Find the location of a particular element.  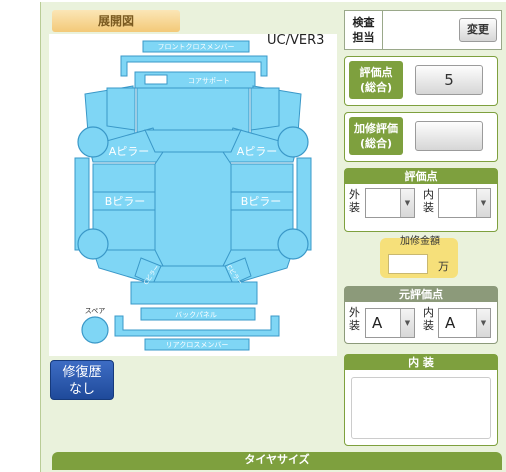

hyoka-interior-label-1: 内 is located at coordinates (428, 194).